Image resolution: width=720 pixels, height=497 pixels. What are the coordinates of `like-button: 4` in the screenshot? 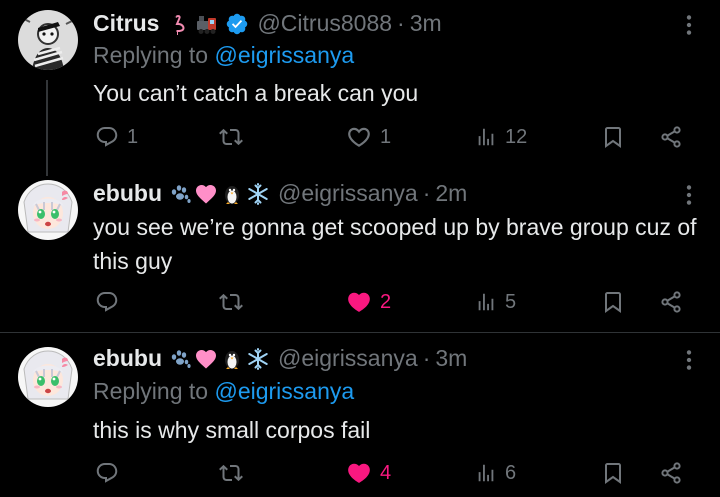 It's located at (368, 473).